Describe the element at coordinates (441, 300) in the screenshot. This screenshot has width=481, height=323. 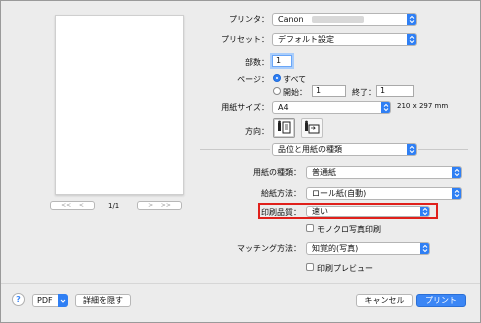
I see `print-button: プリント` at that location.